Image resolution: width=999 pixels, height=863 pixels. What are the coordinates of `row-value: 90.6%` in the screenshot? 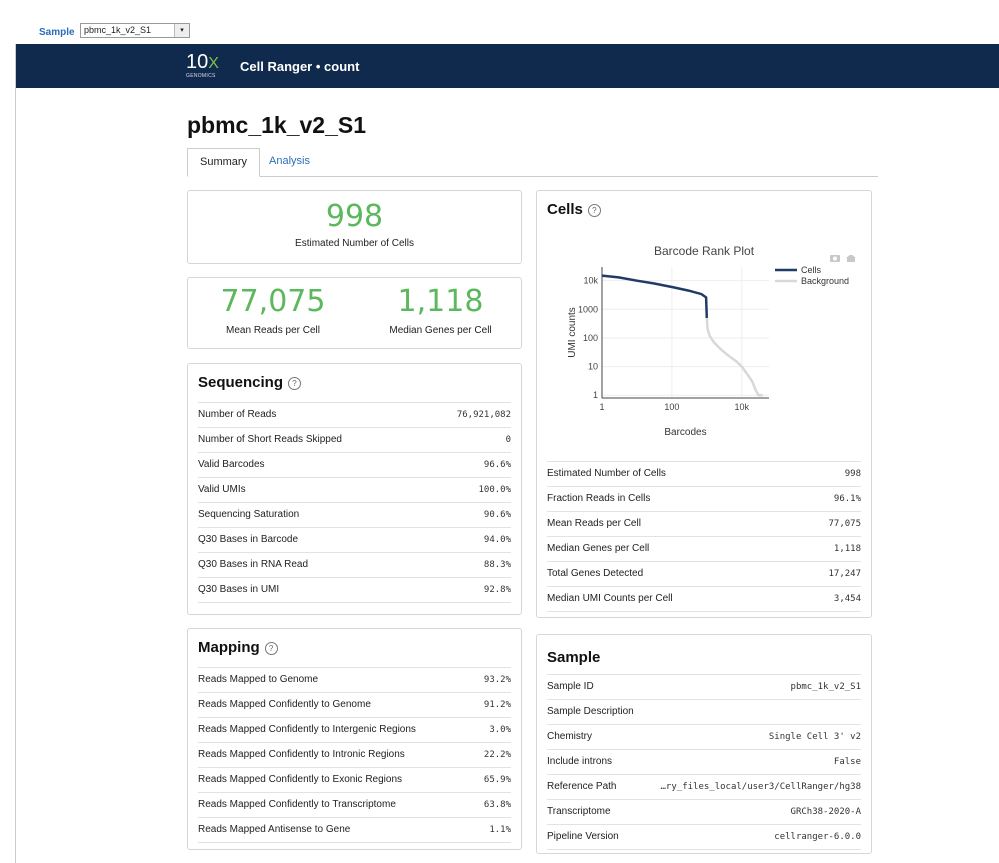 It's located at (497, 515).